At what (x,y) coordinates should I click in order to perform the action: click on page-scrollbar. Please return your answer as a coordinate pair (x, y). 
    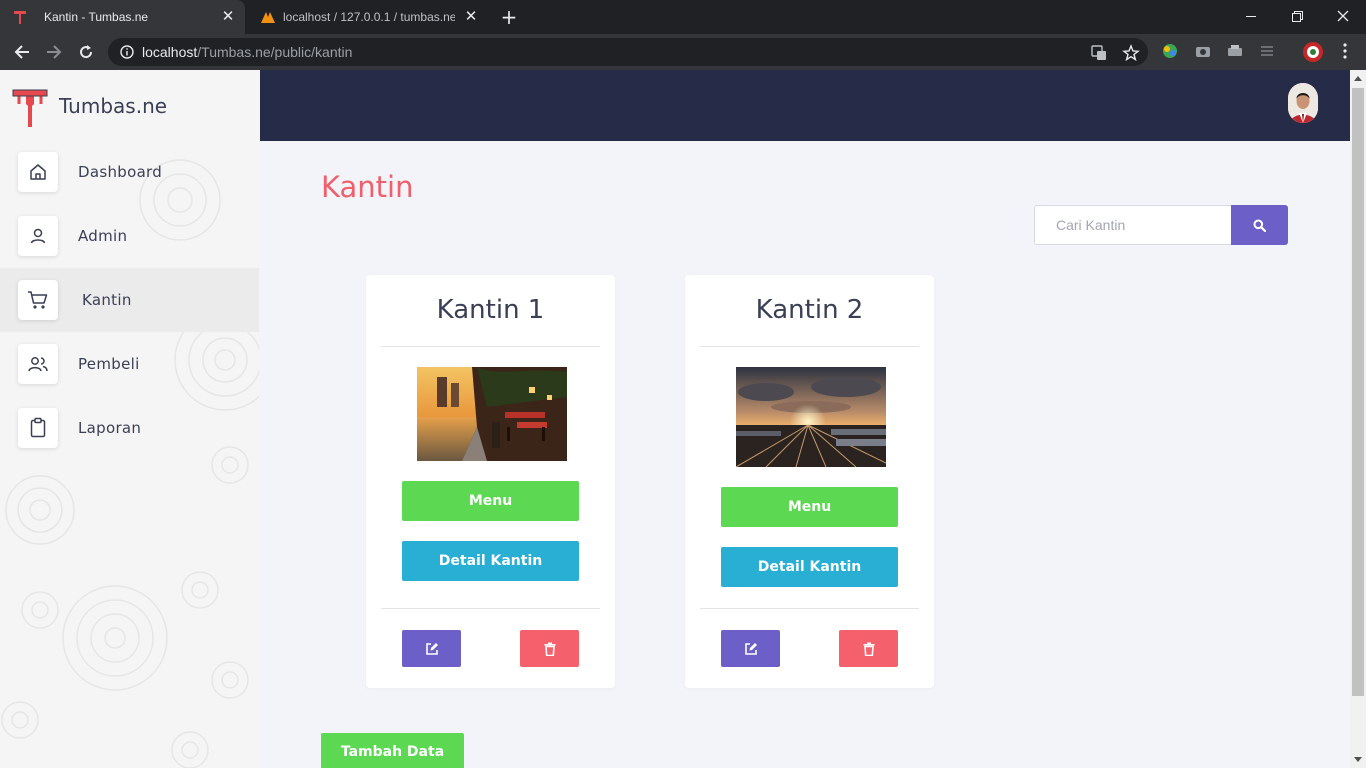
    Looking at the image, I should click on (1358, 419).